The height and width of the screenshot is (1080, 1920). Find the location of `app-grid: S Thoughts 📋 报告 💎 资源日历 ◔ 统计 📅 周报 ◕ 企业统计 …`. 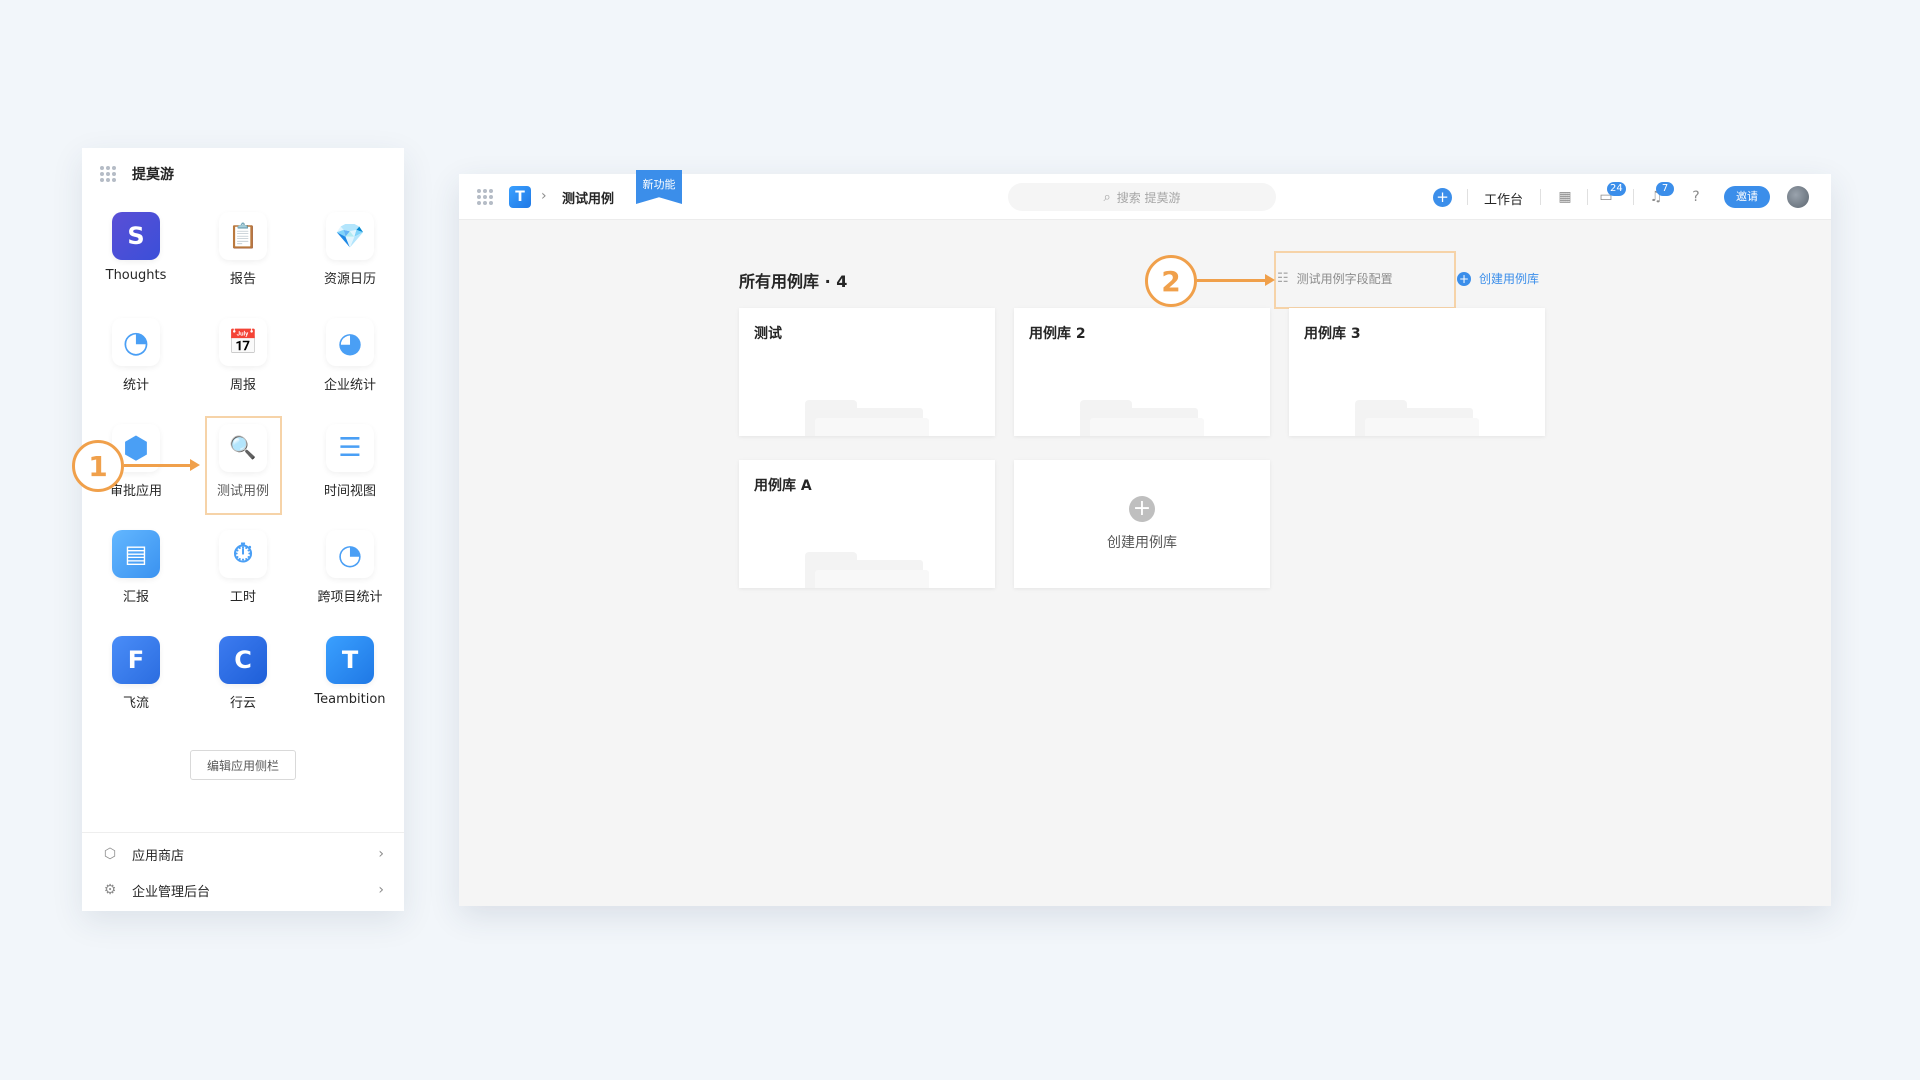

app-grid: S Thoughts 📋 报告 💎 资源日历 ◔ 统计 📅 周报 ◕ 企业统计 … is located at coordinates (243, 469).